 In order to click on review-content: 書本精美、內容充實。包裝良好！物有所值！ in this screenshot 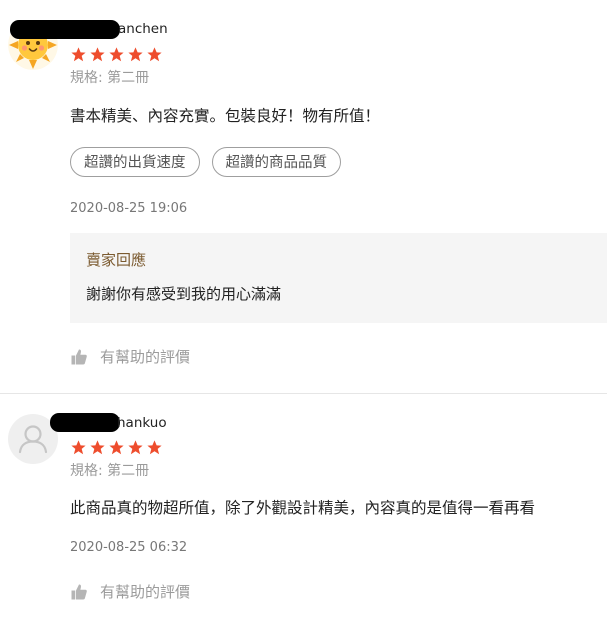, I will do `click(225, 116)`.